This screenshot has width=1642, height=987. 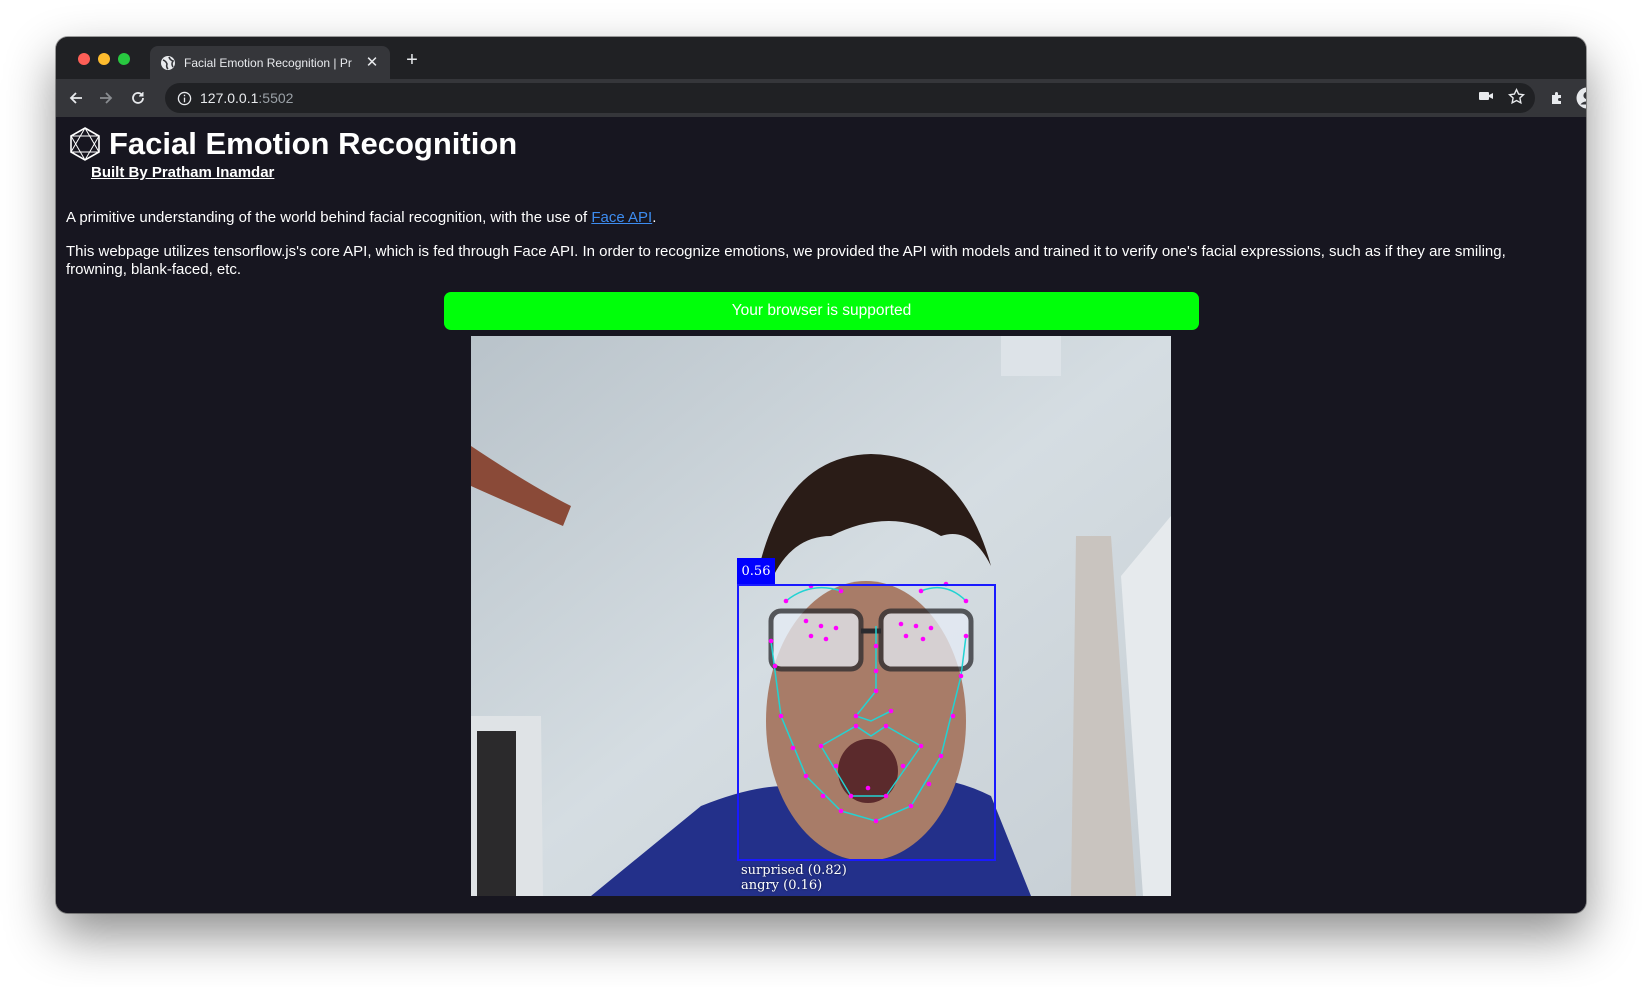 What do you see at coordinates (372, 62) in the screenshot?
I see `close-tab-icon: ✕` at bounding box center [372, 62].